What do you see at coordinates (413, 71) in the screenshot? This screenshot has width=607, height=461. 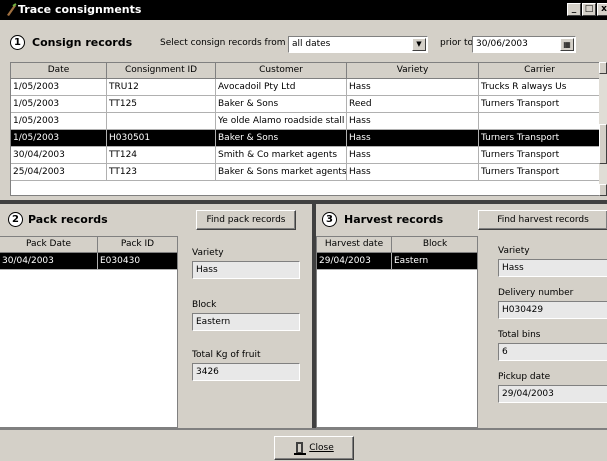 I see `column-header: Variety` at bounding box center [413, 71].